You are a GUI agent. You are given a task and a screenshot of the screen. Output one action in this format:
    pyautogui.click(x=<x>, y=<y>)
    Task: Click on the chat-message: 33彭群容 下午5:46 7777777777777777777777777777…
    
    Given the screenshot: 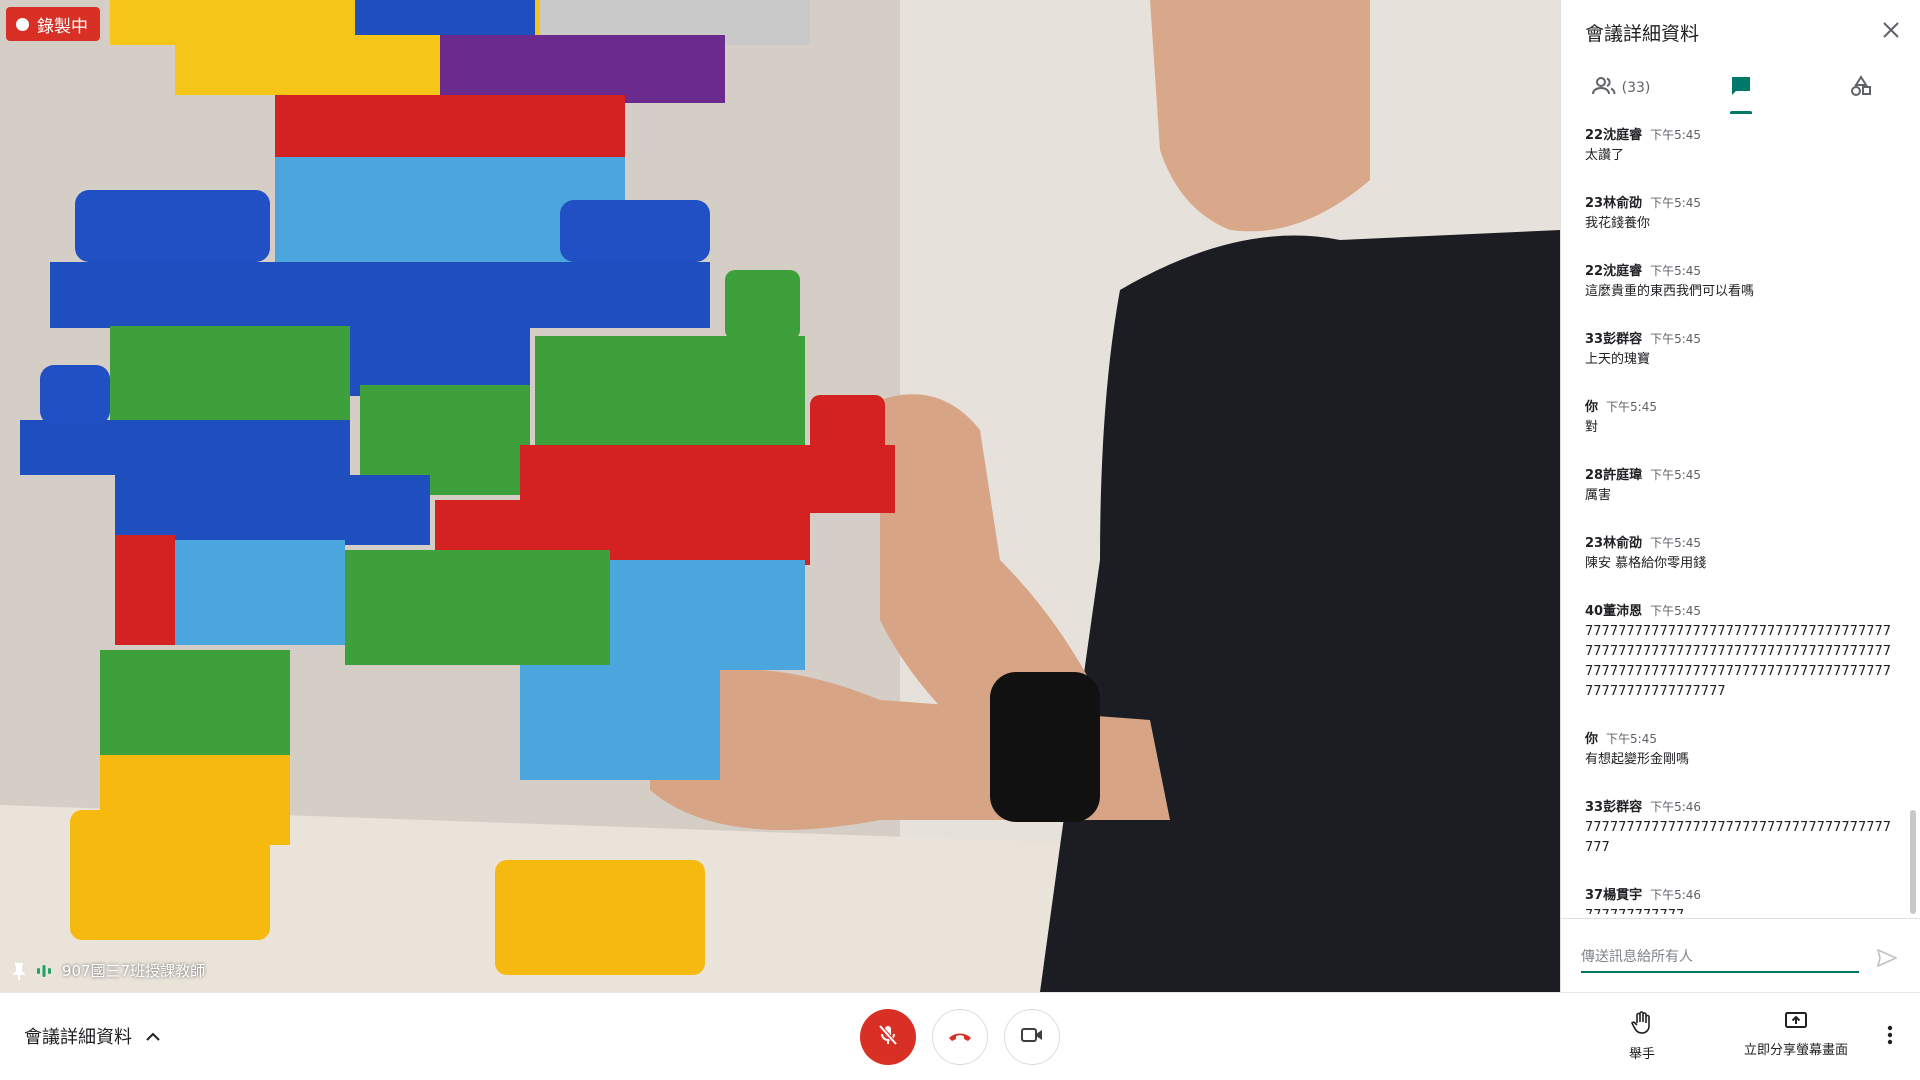 What is the action you would take?
    pyautogui.click(x=1740, y=827)
    